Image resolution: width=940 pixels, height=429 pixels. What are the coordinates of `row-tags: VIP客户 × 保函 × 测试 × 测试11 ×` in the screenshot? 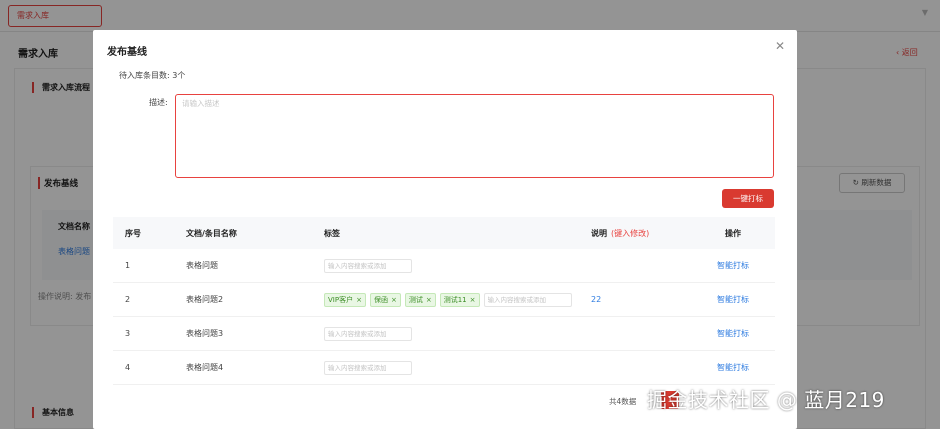 It's located at (448, 299).